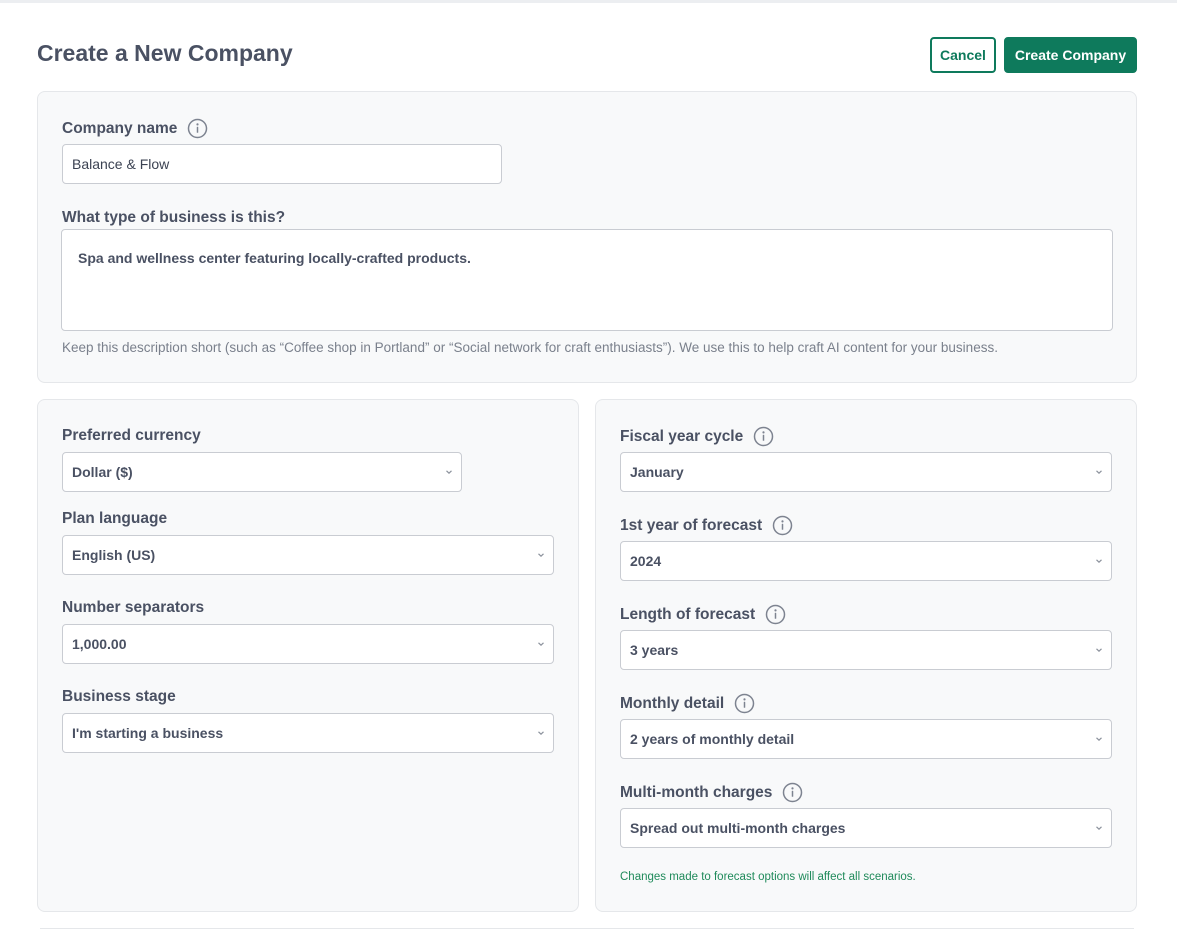 The height and width of the screenshot is (929, 1177). I want to click on monthly-detail-select: 2 years of monthly detail, so click(866, 739).